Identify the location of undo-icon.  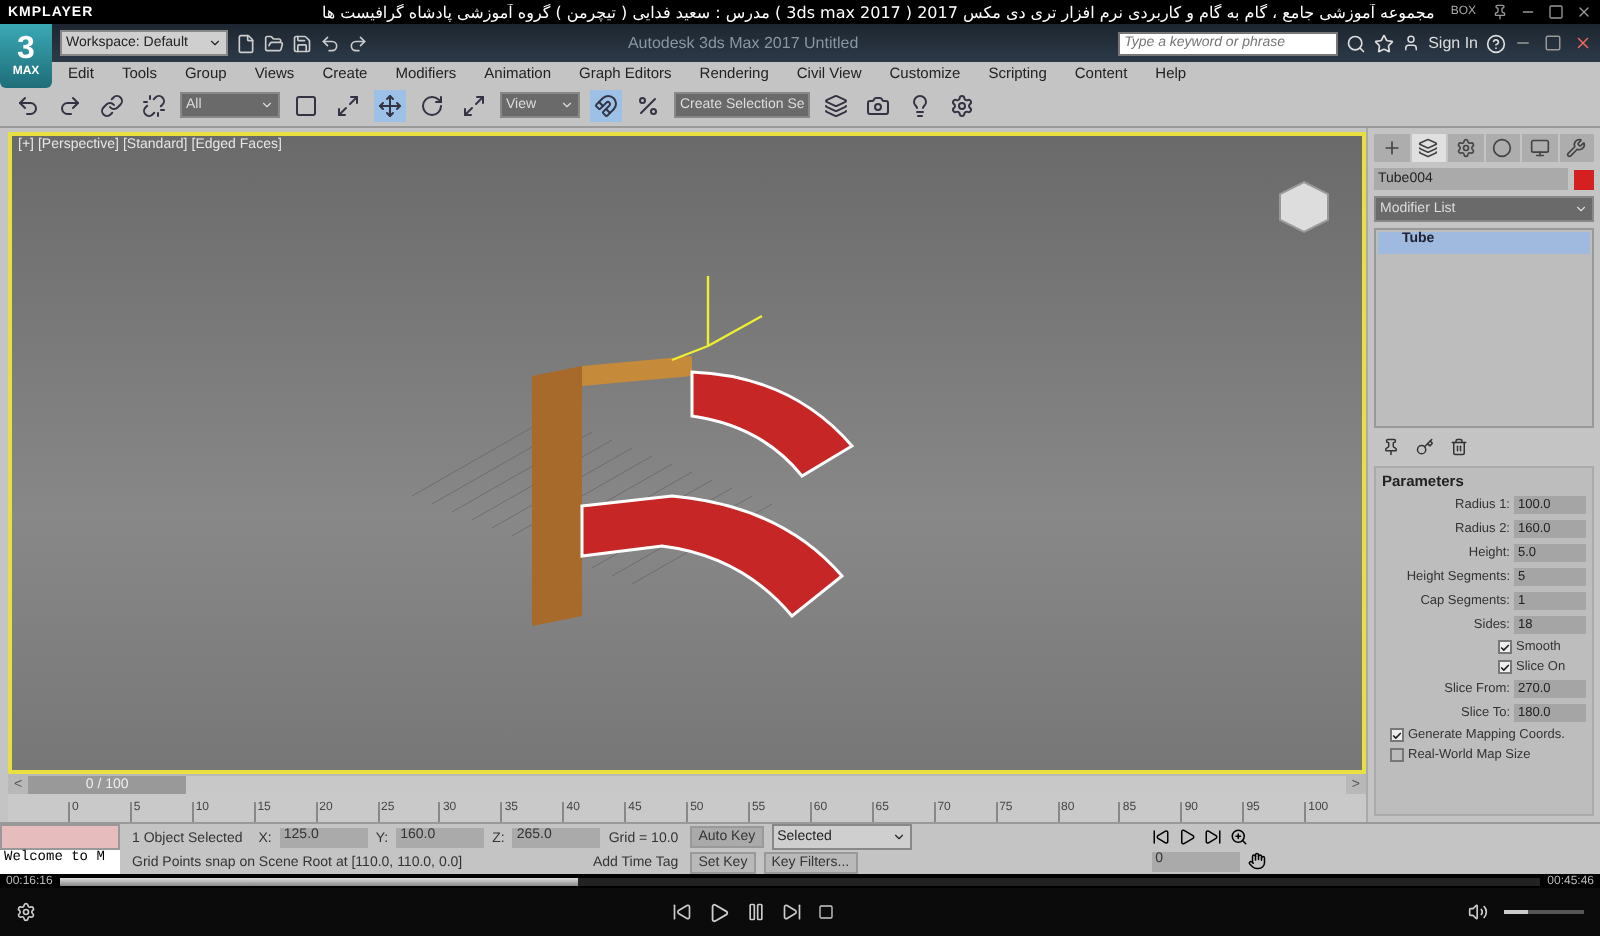
(330, 43).